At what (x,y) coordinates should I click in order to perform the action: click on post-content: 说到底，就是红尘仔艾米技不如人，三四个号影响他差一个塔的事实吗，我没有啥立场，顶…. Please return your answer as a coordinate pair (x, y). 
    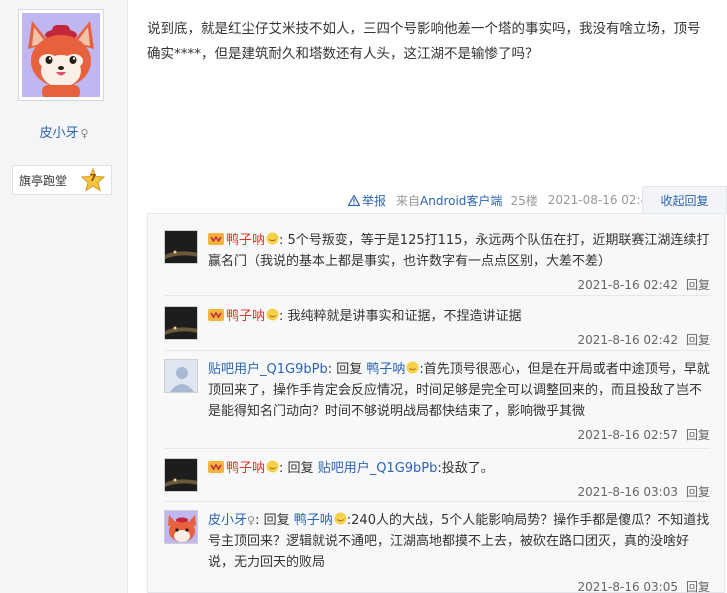
    Looking at the image, I should click on (424, 41).